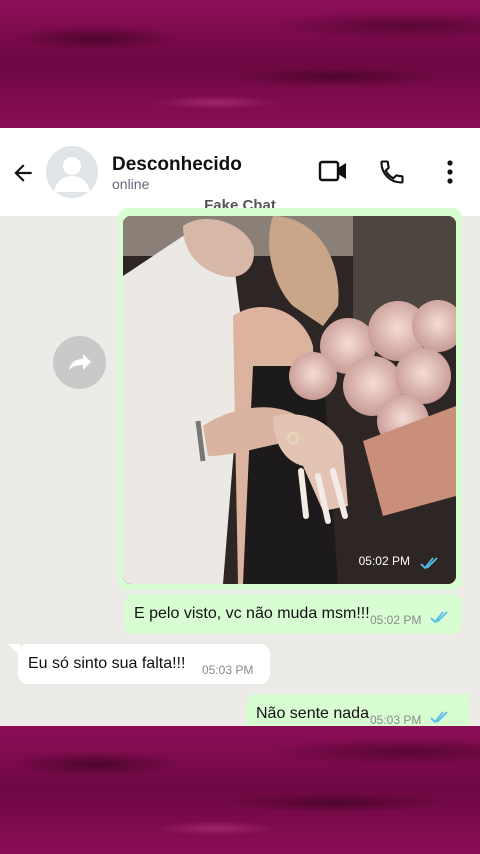 This screenshot has width=480, height=854. What do you see at coordinates (312, 713) in the screenshot?
I see `message-text: Não sente nada` at bounding box center [312, 713].